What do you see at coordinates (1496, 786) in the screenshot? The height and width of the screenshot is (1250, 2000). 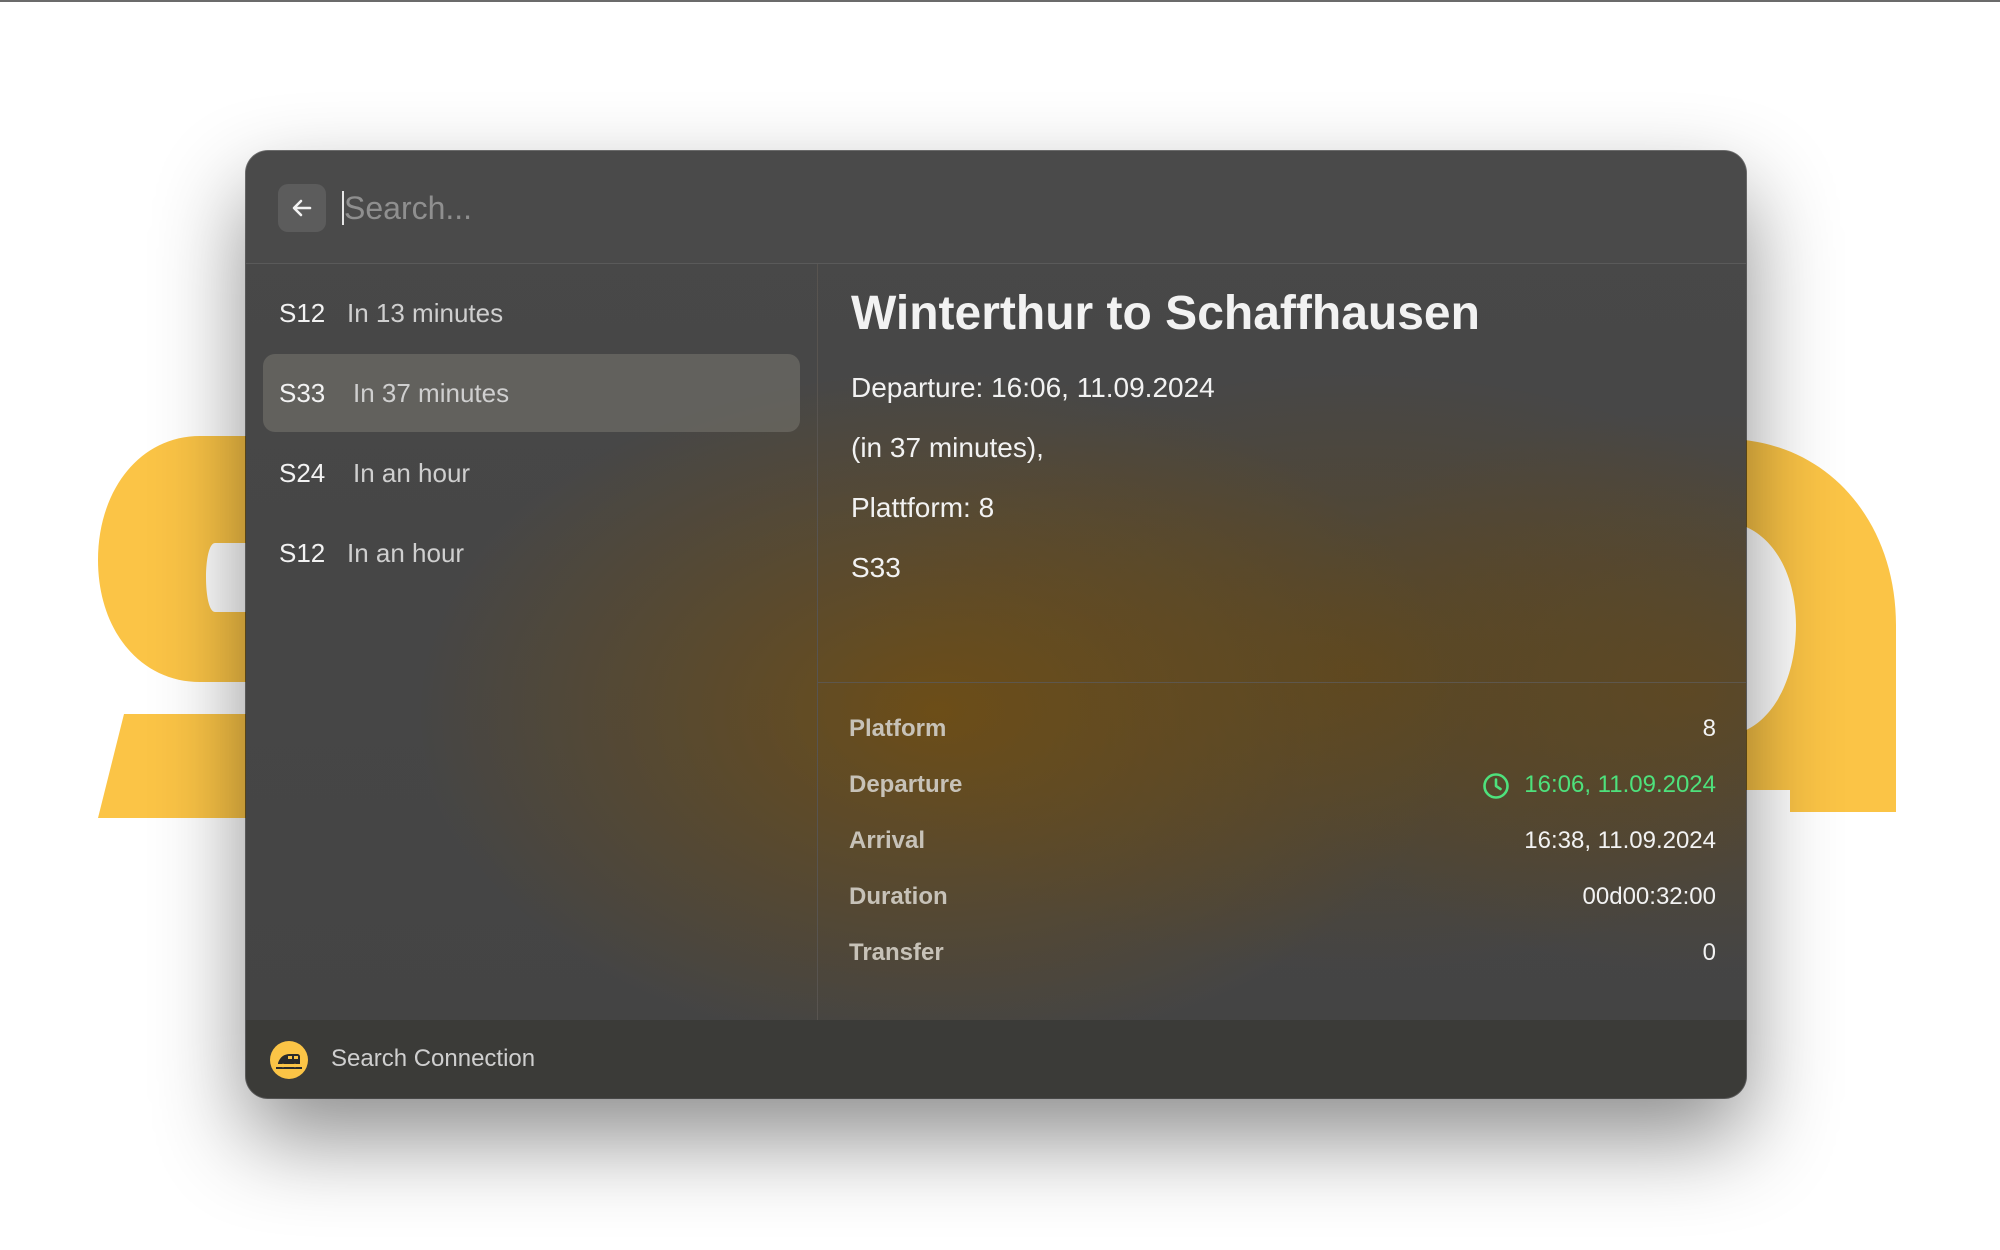 I see `clock-icon` at bounding box center [1496, 786].